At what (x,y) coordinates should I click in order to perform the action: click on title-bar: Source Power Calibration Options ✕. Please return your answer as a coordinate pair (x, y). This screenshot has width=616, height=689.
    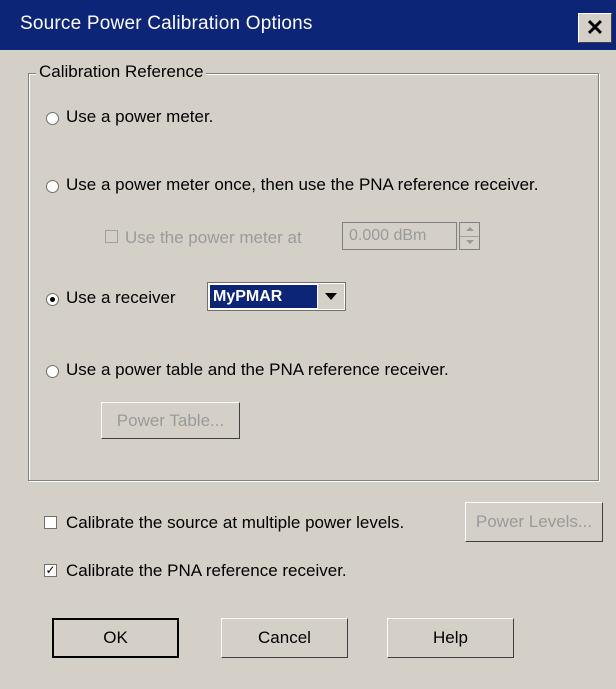
    Looking at the image, I should click on (308, 25).